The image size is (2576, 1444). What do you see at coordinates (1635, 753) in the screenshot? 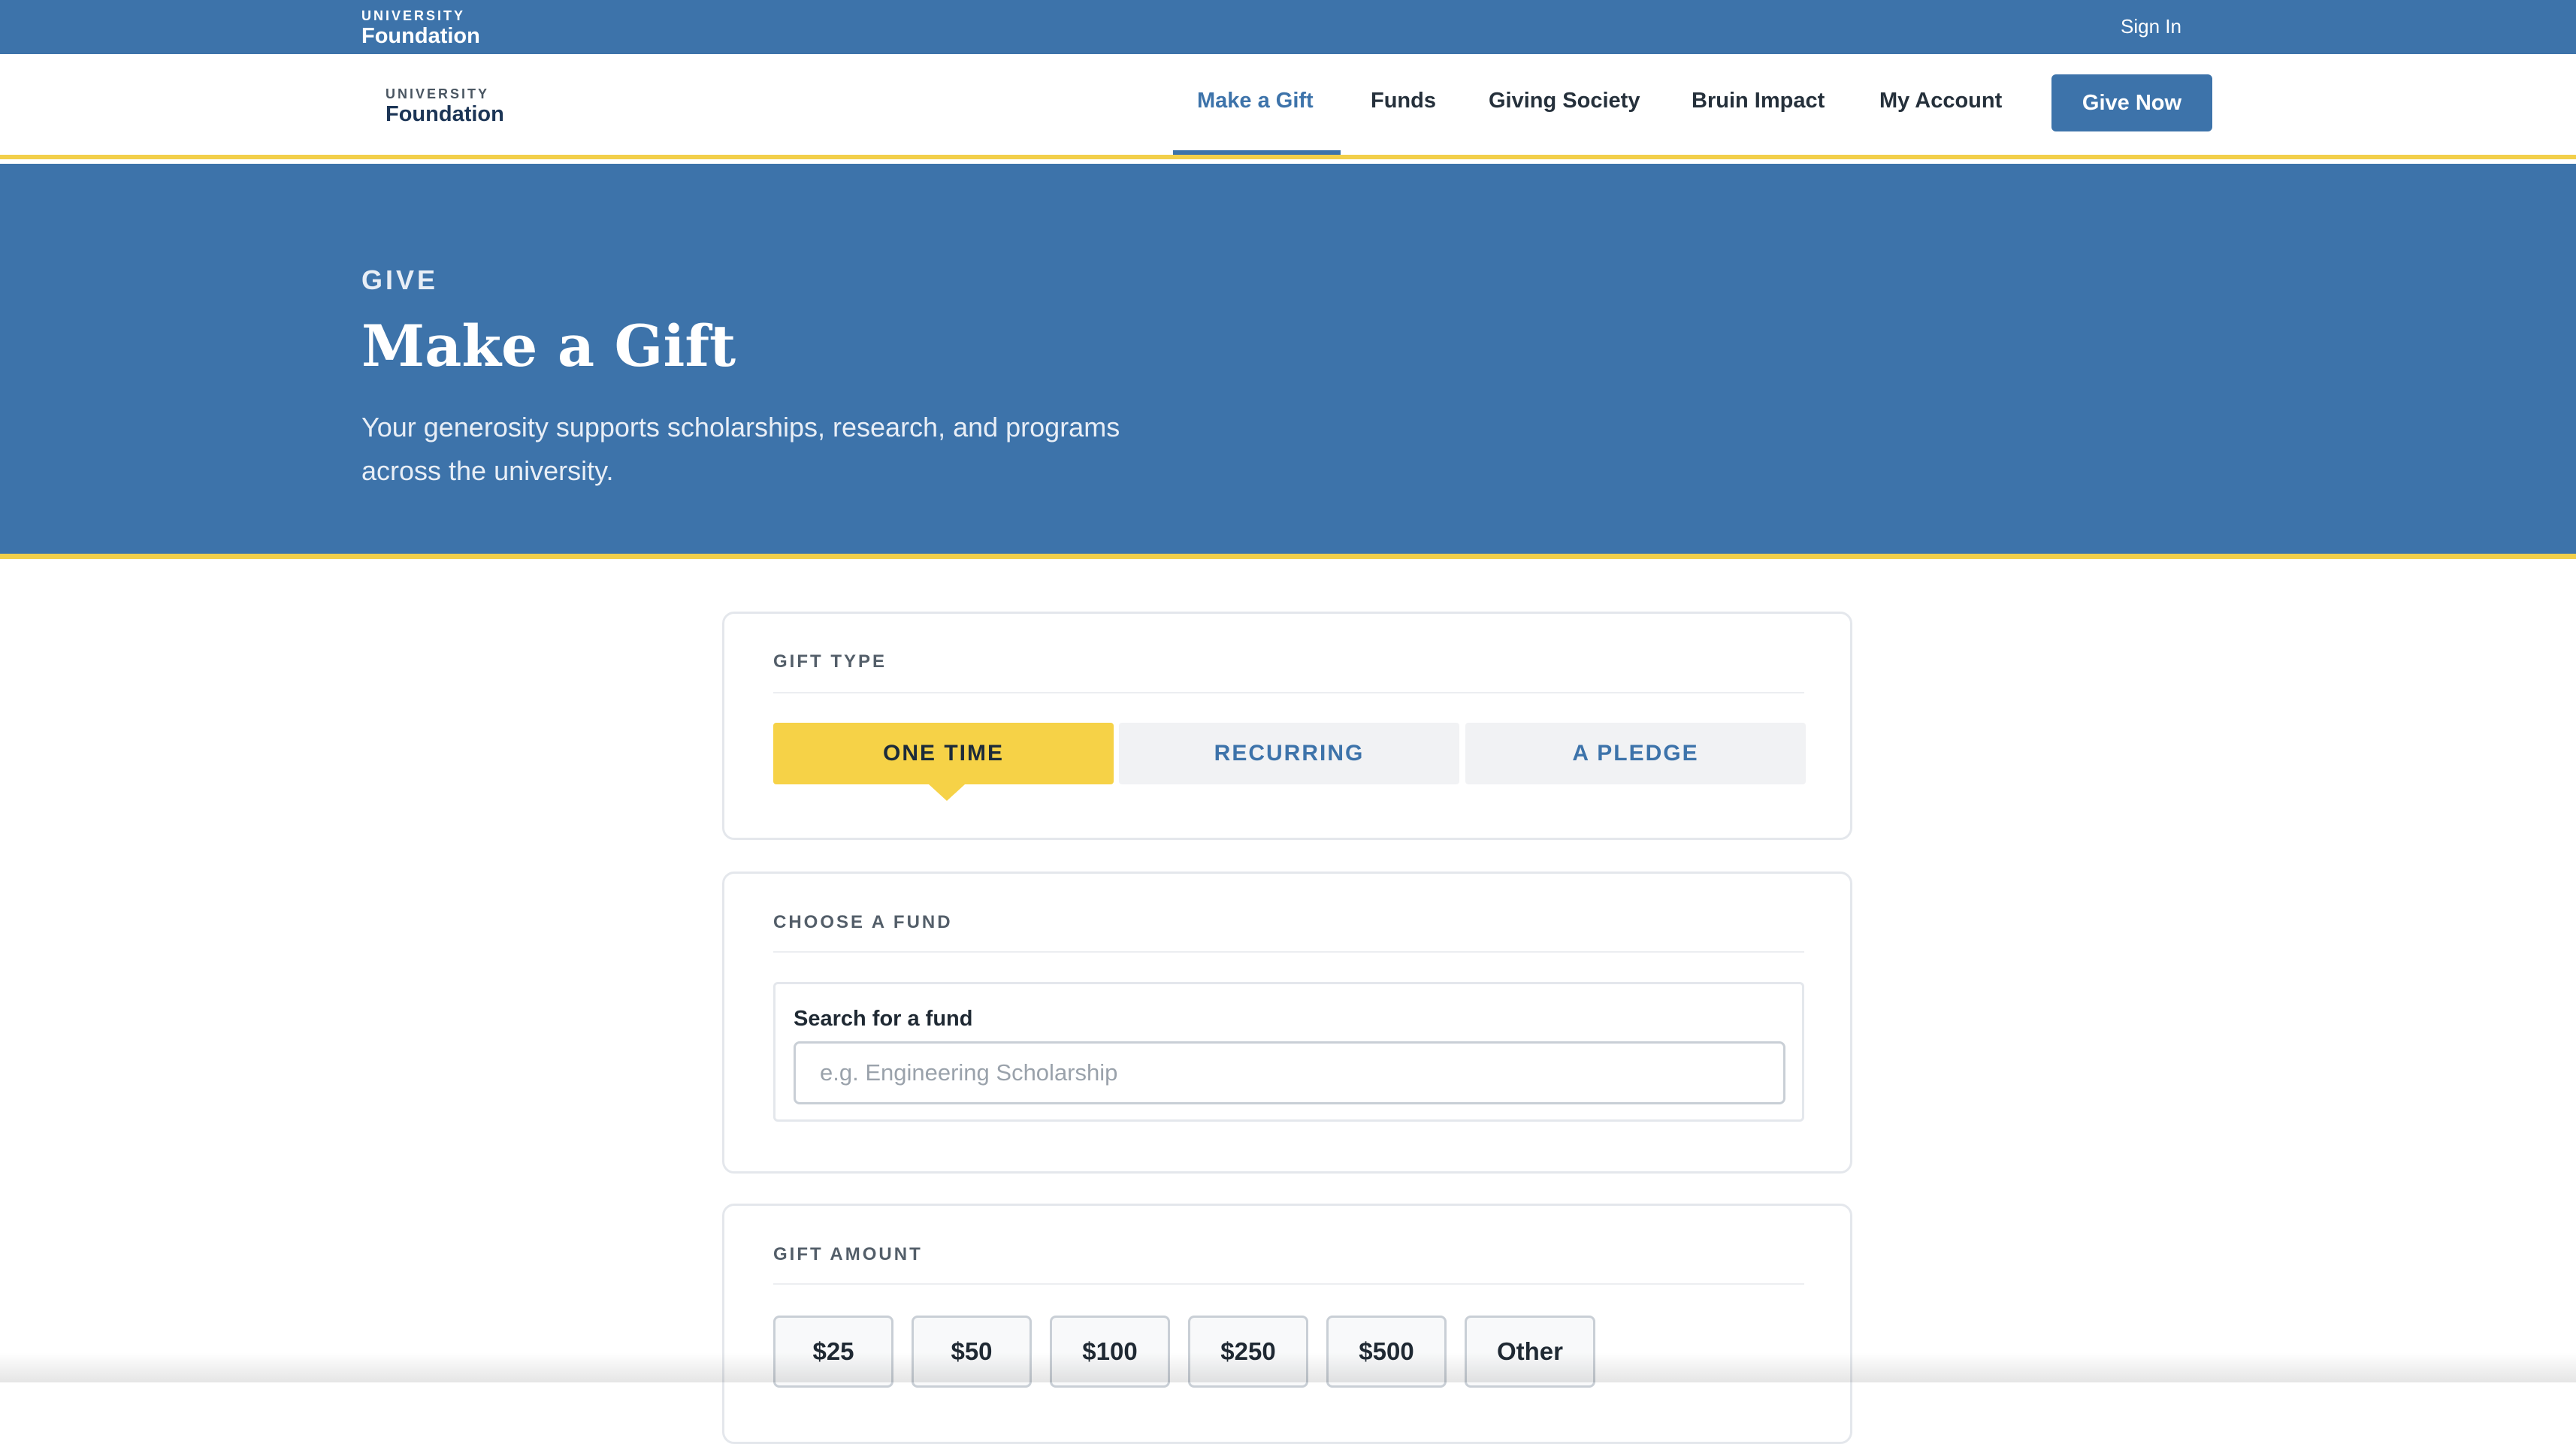
I see `gift-type-pledge: A PLEDGE` at bounding box center [1635, 753].